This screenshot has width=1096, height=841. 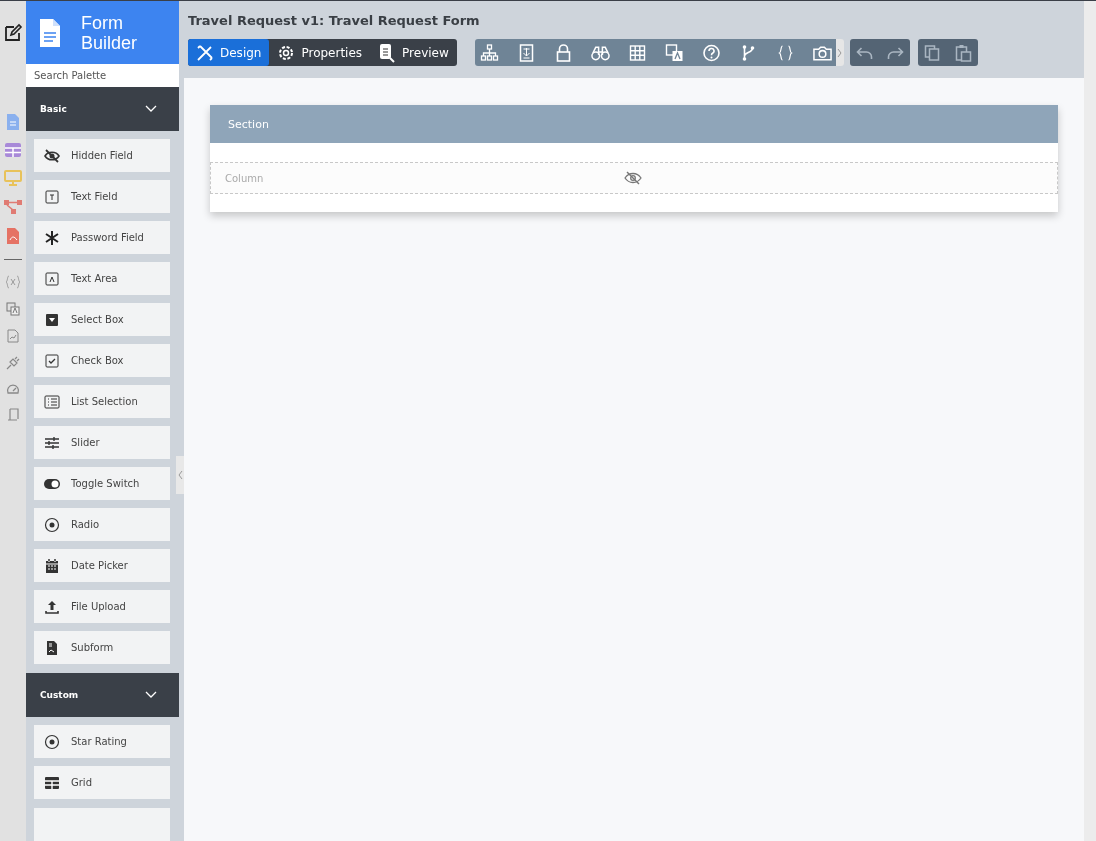 What do you see at coordinates (963, 52) in the screenshot?
I see `paste-icon` at bounding box center [963, 52].